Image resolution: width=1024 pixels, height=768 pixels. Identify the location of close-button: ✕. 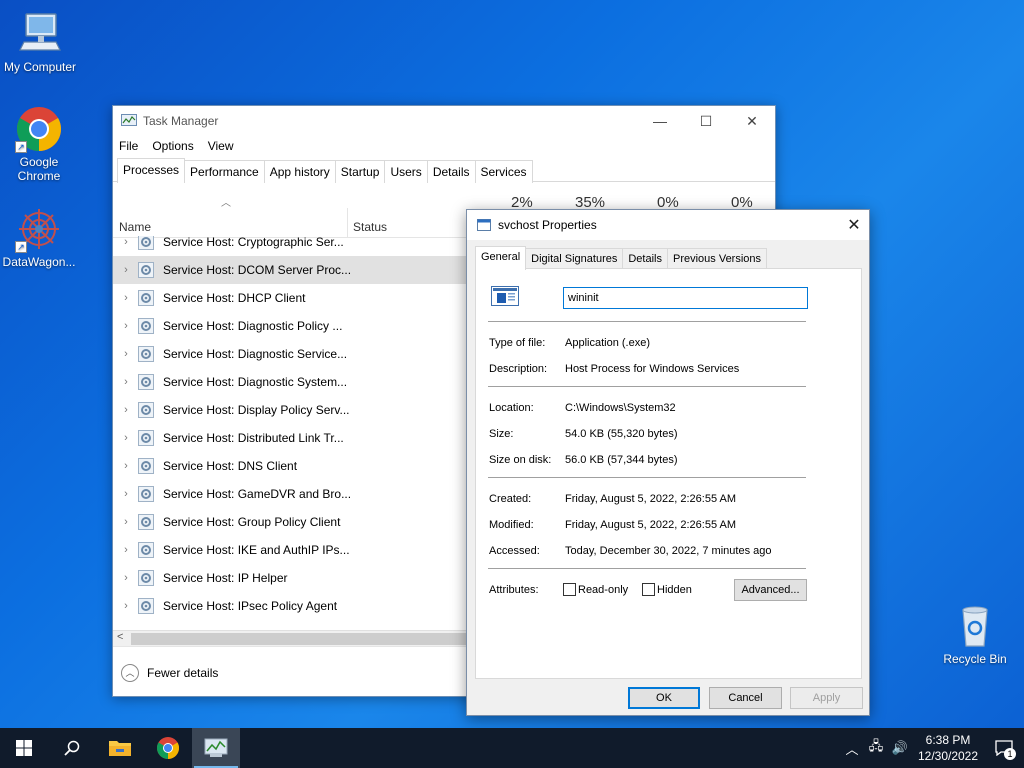
(752, 121).